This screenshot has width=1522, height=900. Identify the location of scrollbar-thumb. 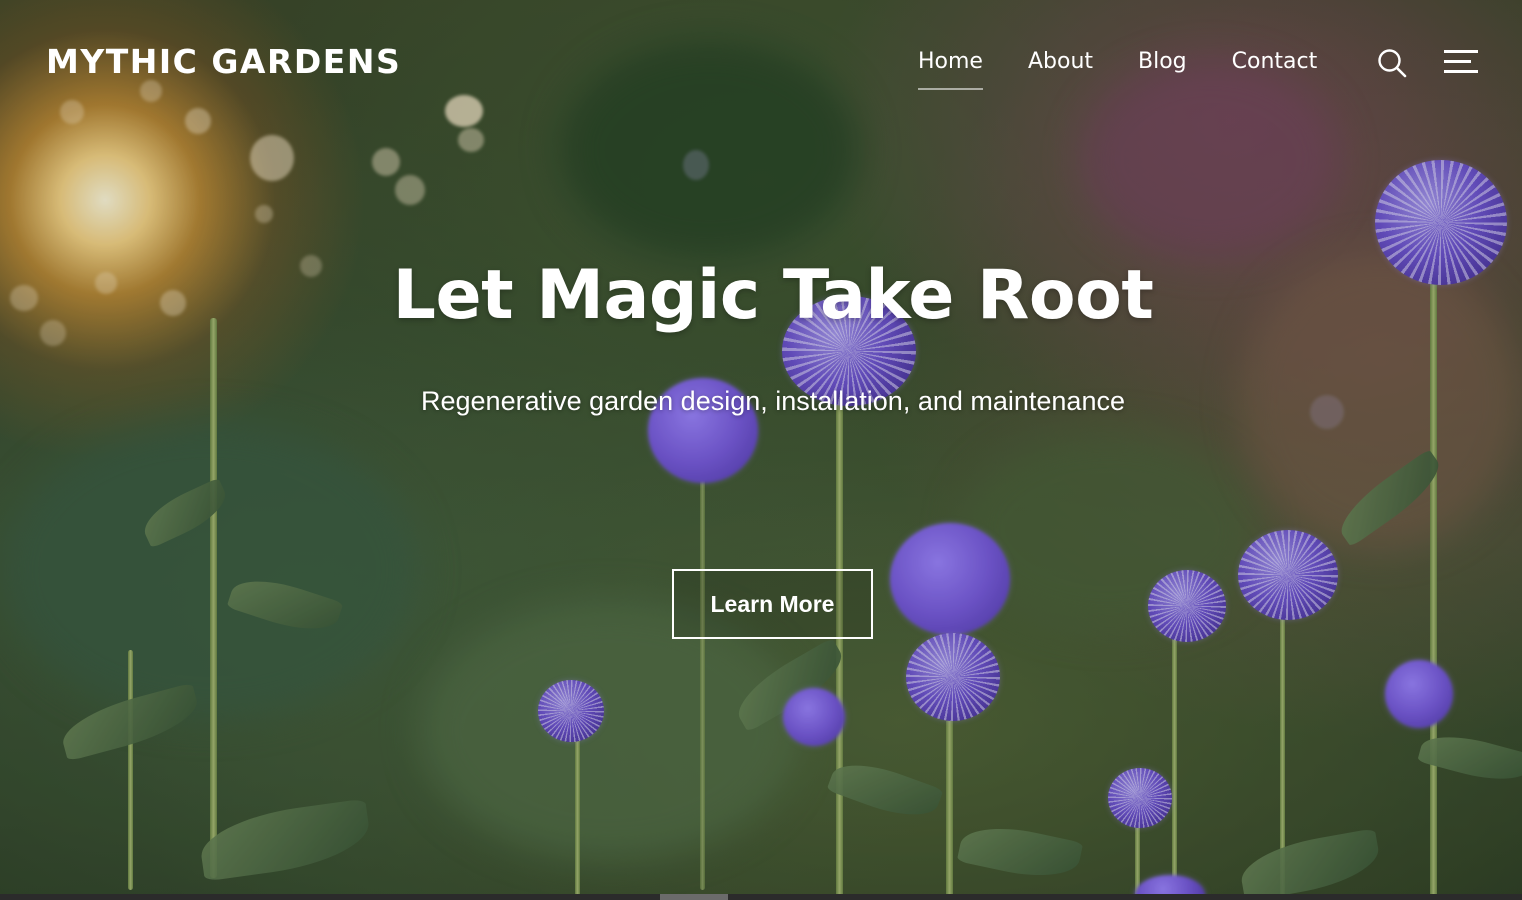
(694, 897).